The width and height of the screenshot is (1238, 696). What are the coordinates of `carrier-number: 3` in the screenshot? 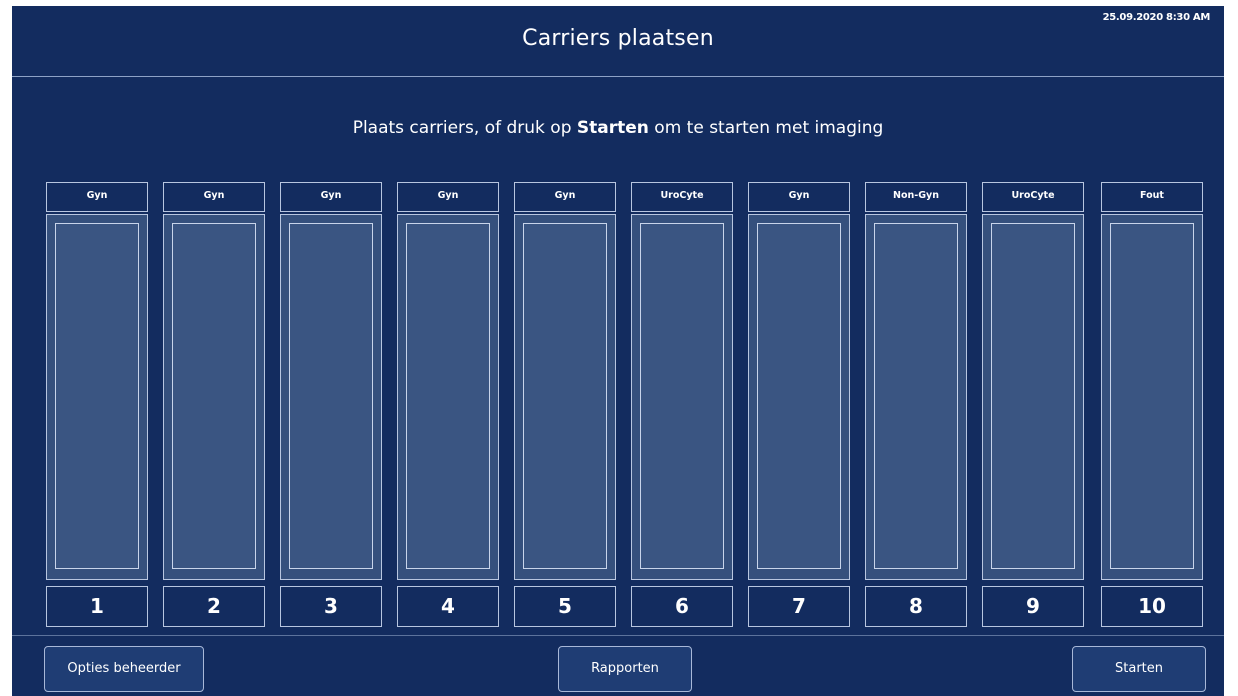 It's located at (331, 606).